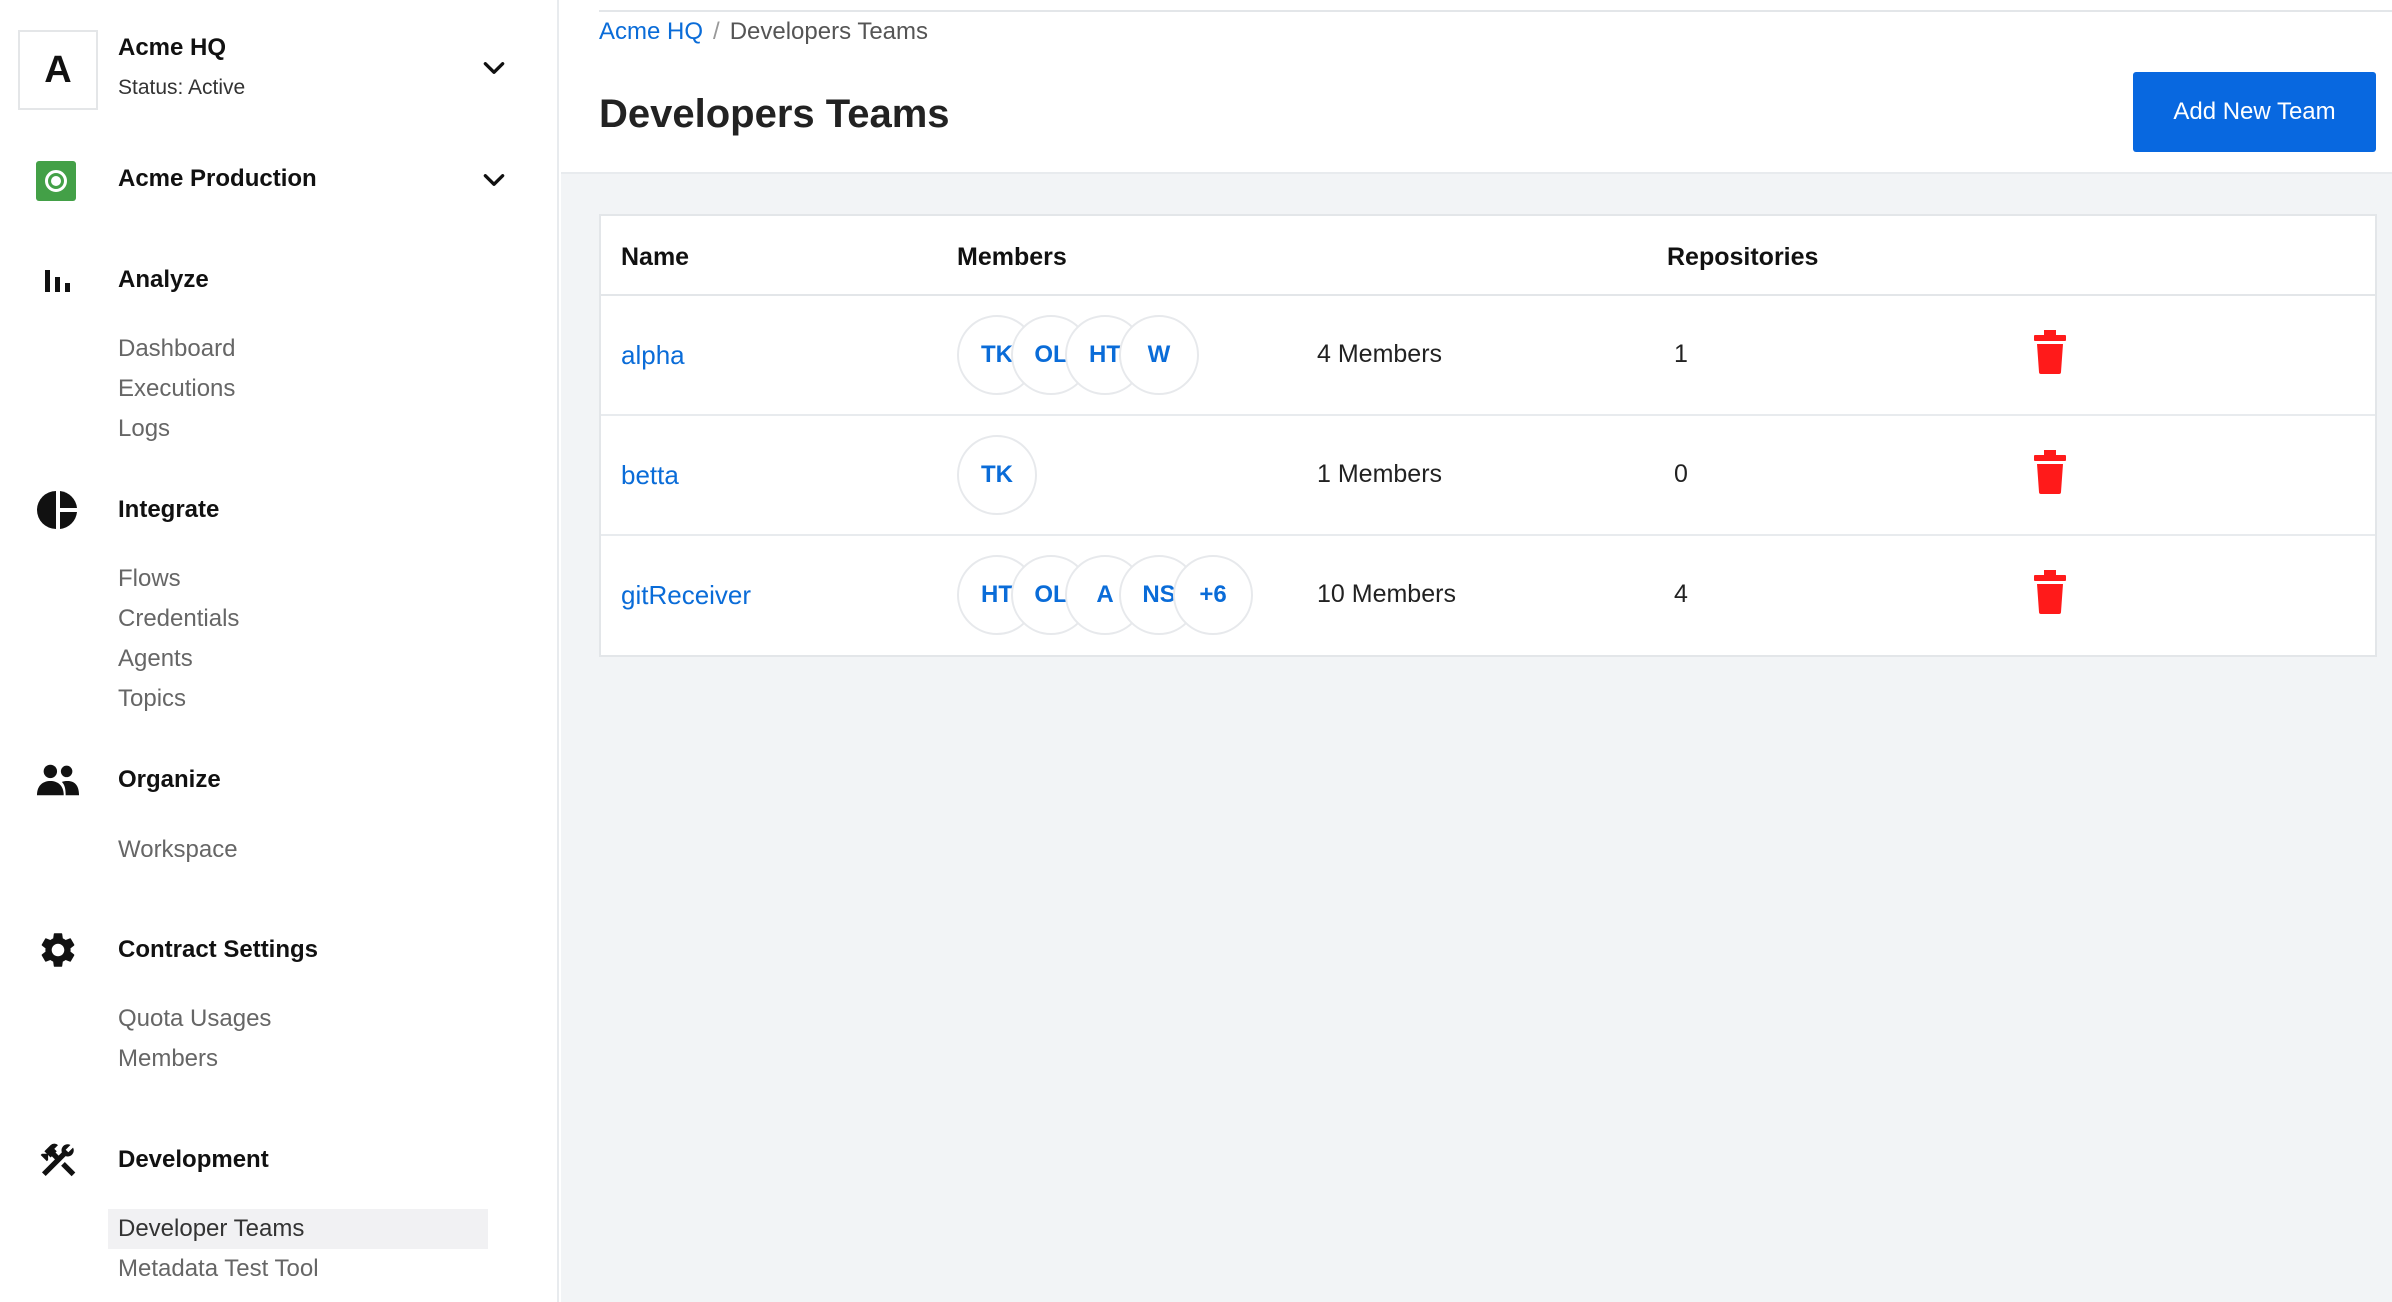  Describe the element at coordinates (1681, 354) in the screenshot. I see `repository-count: 1` at that location.